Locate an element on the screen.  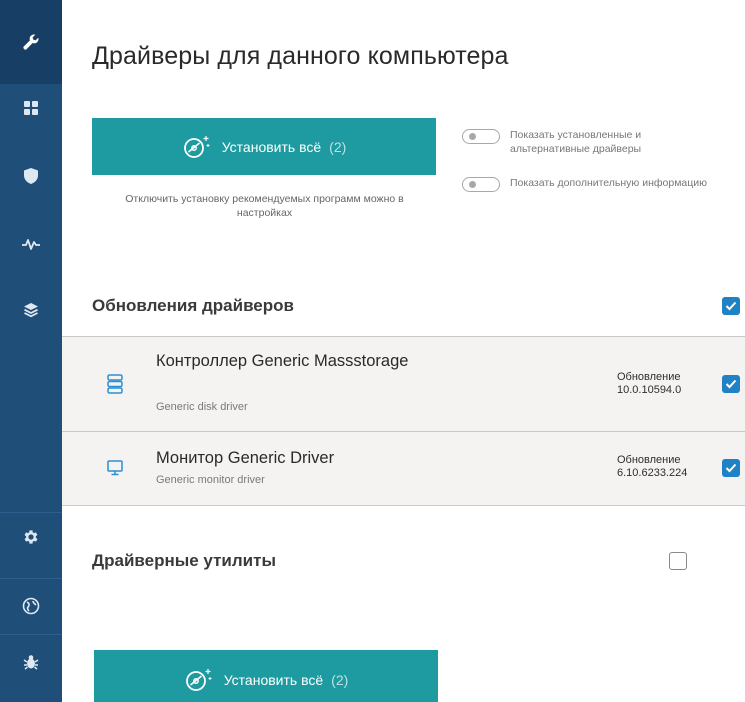
update-info: Обновление 10.0.10594.0 is located at coordinates (649, 384).